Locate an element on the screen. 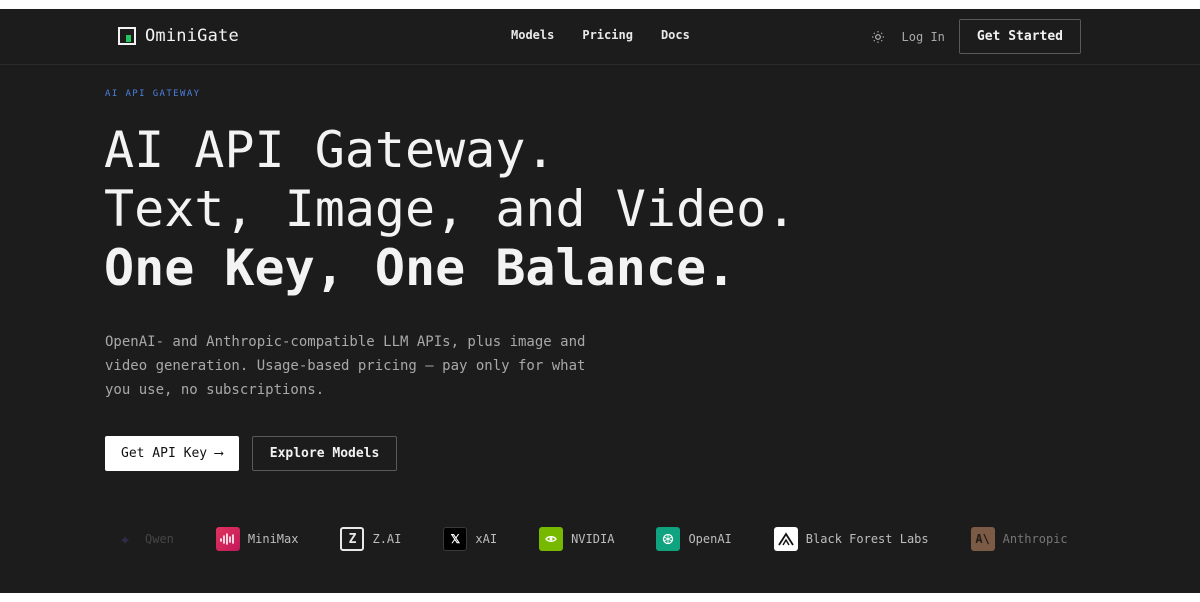  nav-link-docs: Docs is located at coordinates (675, 35).